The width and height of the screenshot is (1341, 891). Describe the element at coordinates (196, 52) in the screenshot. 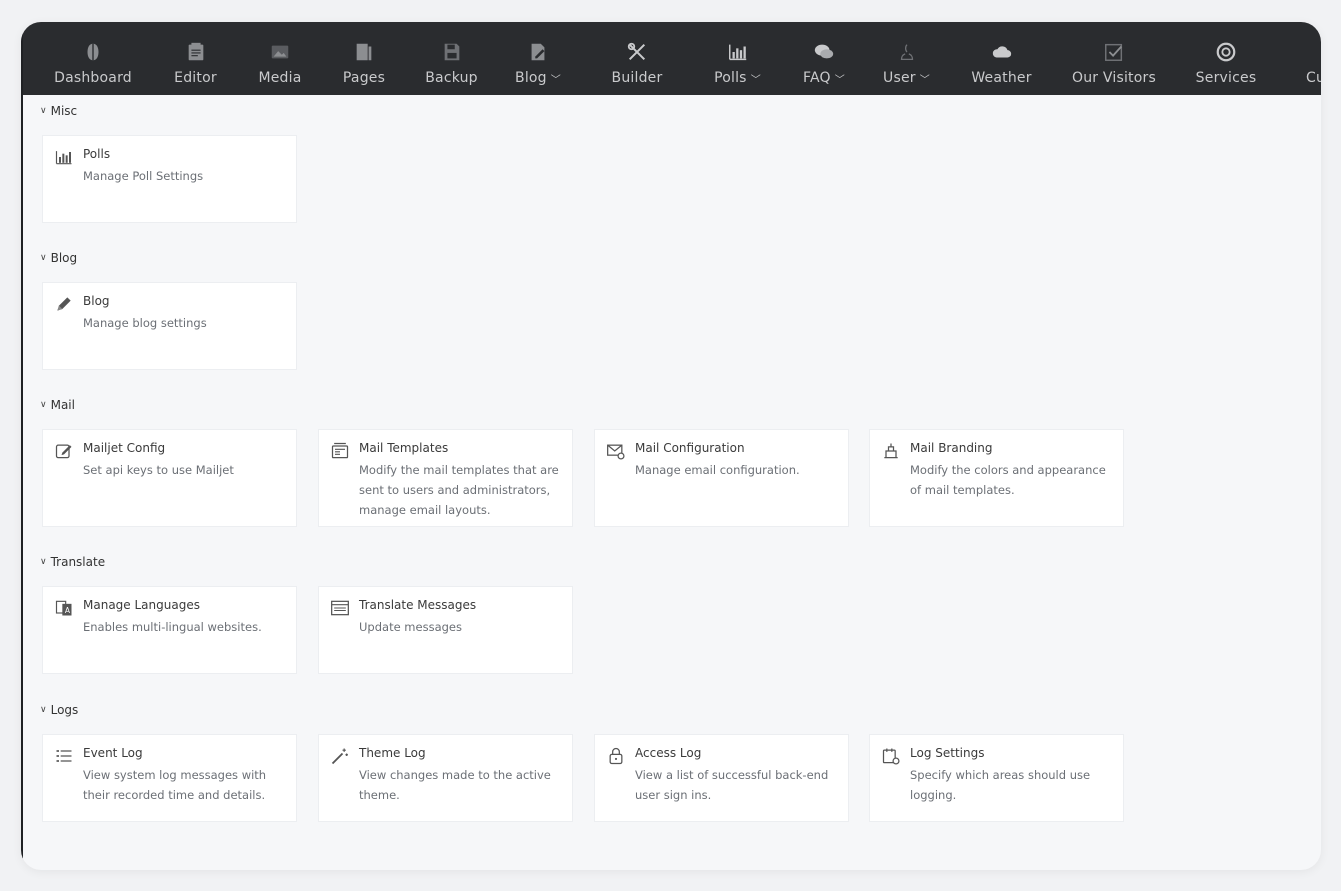

I see `editor-icon` at that location.